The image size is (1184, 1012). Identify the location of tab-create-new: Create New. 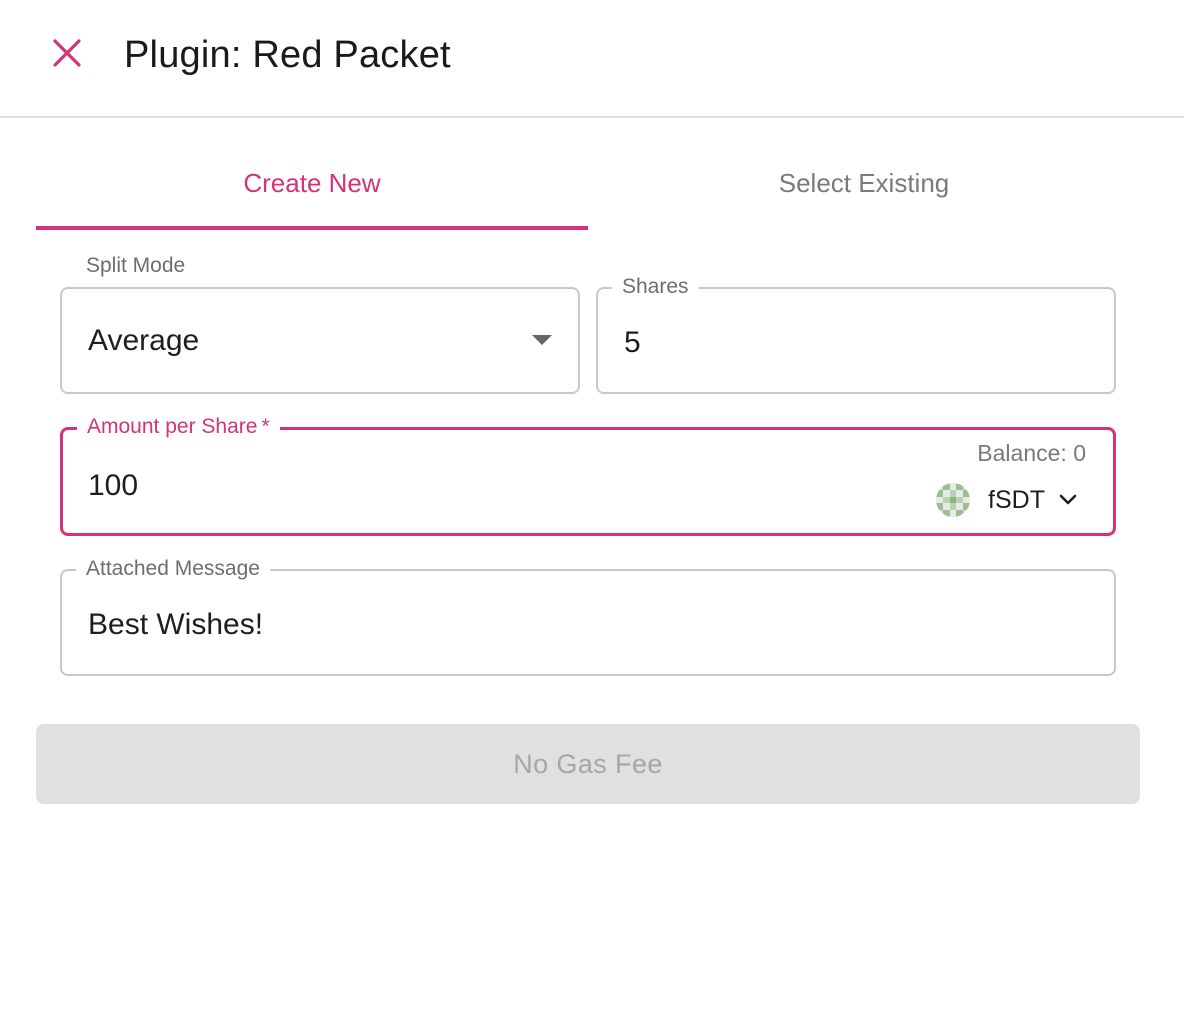
(312, 183).